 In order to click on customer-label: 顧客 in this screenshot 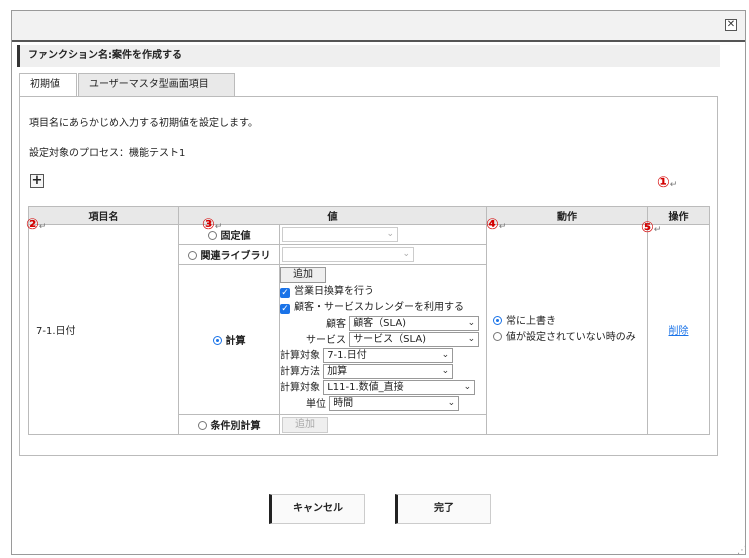, I will do `click(336, 324)`.